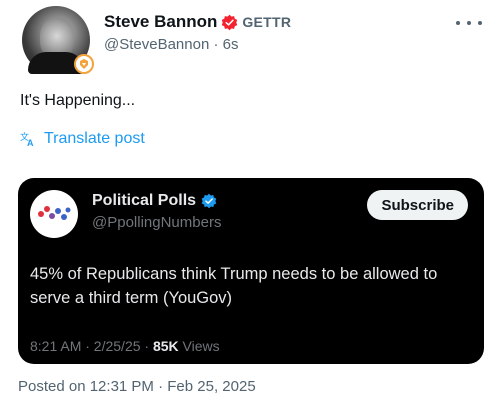 This screenshot has width=500, height=402. What do you see at coordinates (84, 64) in the screenshot?
I see `affiliation-badge-icon` at bounding box center [84, 64].